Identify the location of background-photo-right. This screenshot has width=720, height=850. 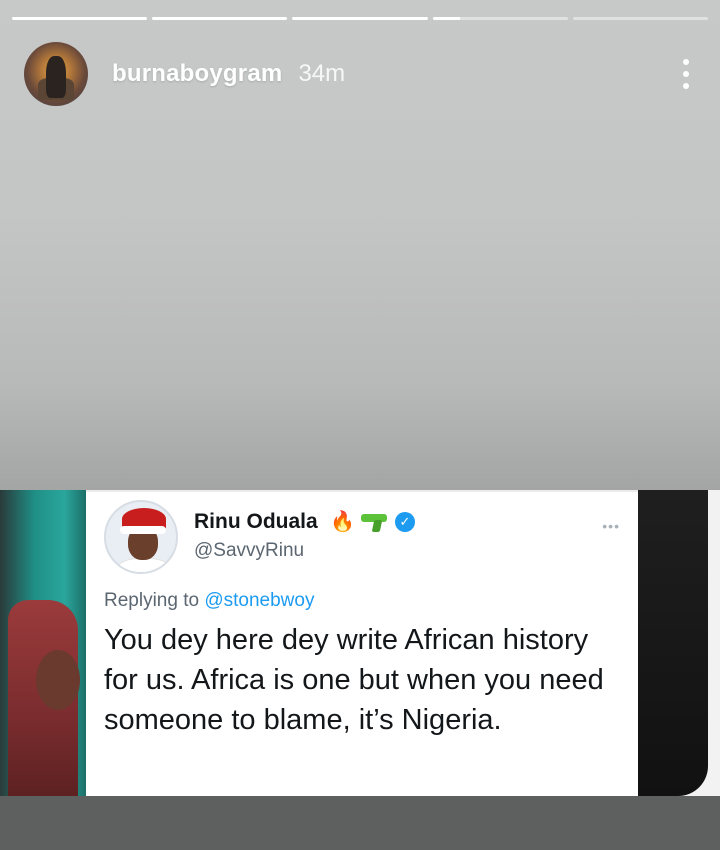
(679, 643).